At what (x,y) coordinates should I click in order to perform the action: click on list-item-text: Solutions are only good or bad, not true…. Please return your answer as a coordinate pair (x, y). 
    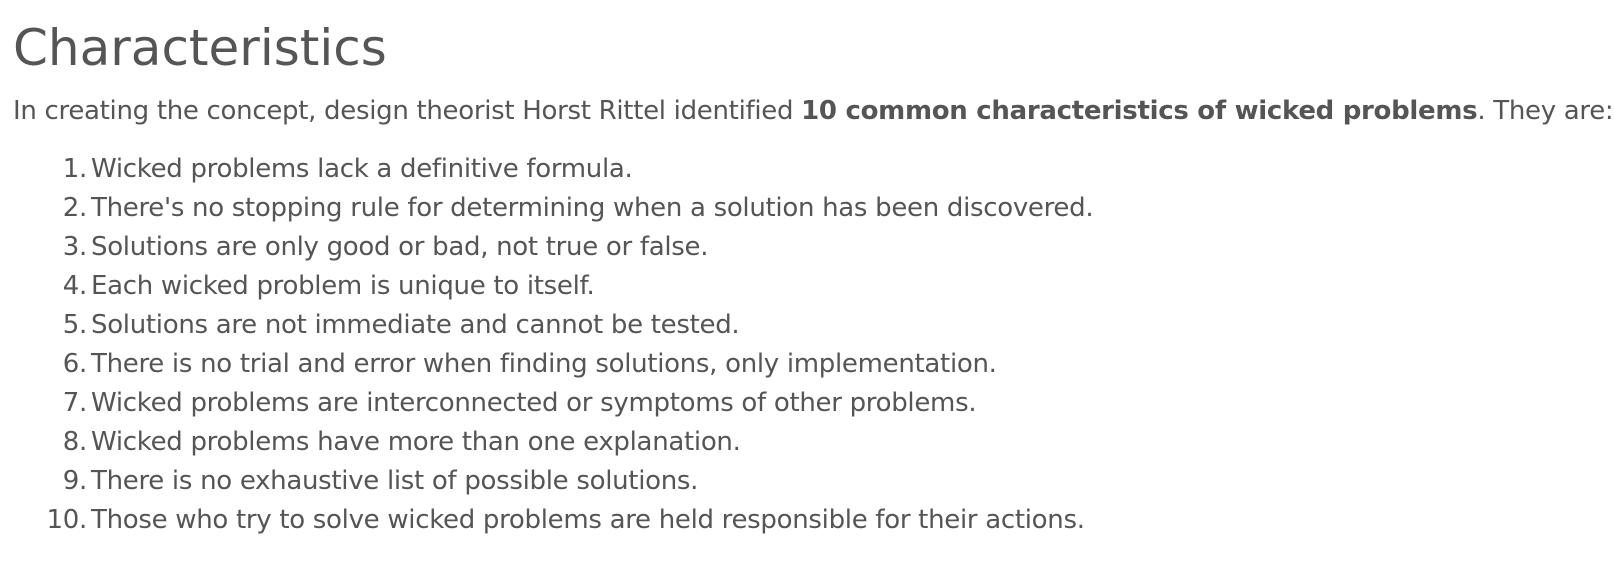
    Looking at the image, I should click on (400, 247).